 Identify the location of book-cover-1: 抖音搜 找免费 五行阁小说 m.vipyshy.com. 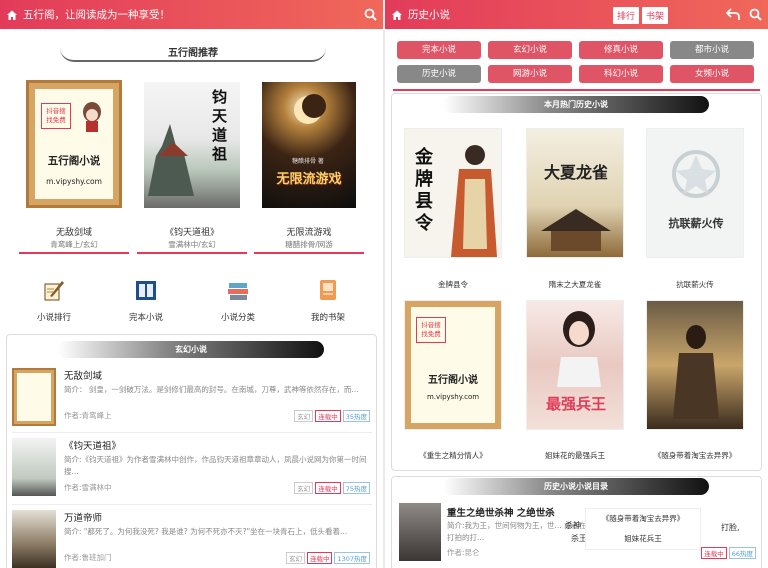
(74, 144).